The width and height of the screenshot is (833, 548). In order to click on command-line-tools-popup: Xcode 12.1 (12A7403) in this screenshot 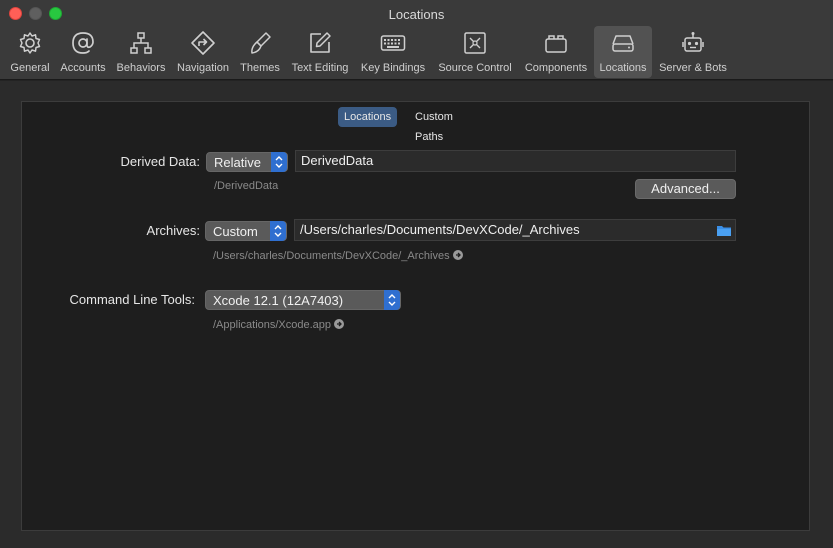, I will do `click(303, 300)`.